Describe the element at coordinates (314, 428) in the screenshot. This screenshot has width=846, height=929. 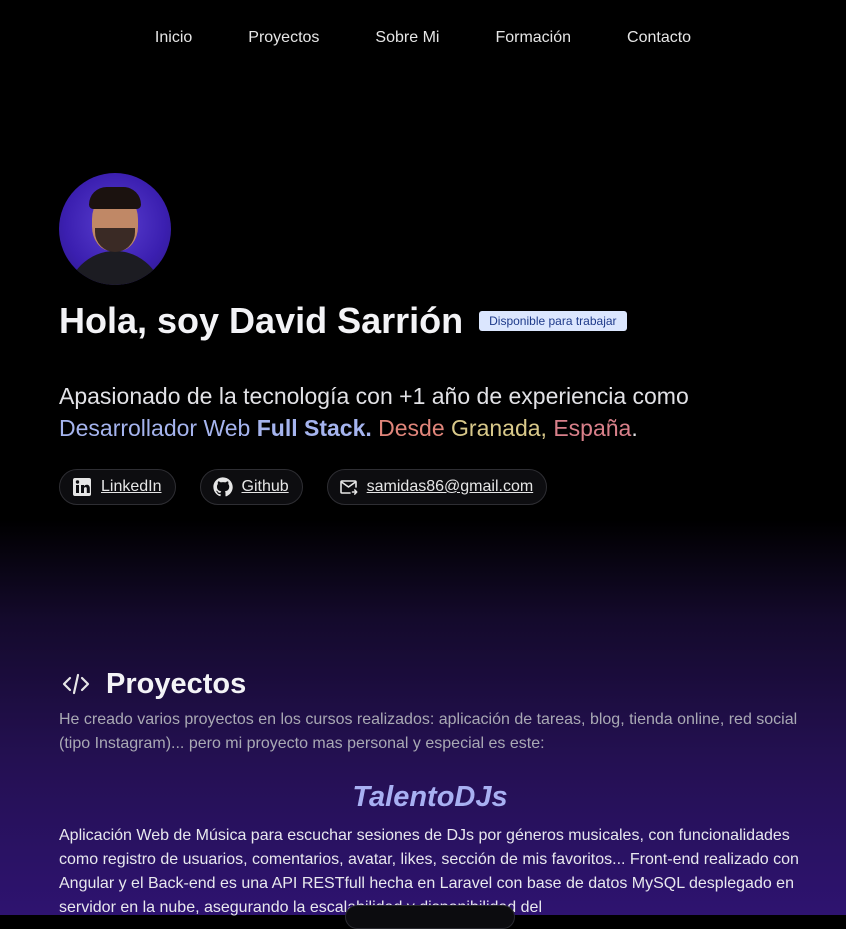
I see `intro-fullstack: Full Stack.` at that location.